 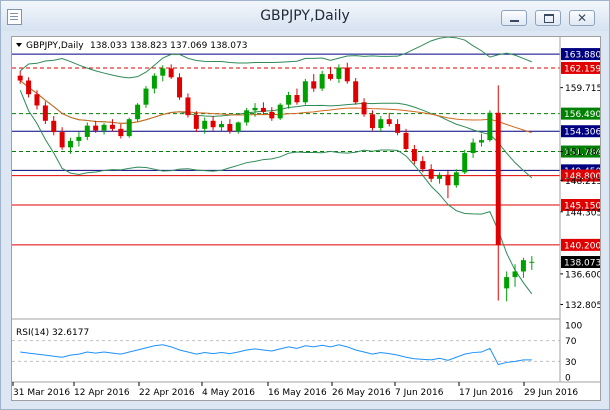 I want to click on time-tick-label: 12 Apr 2016, so click(x=102, y=393).